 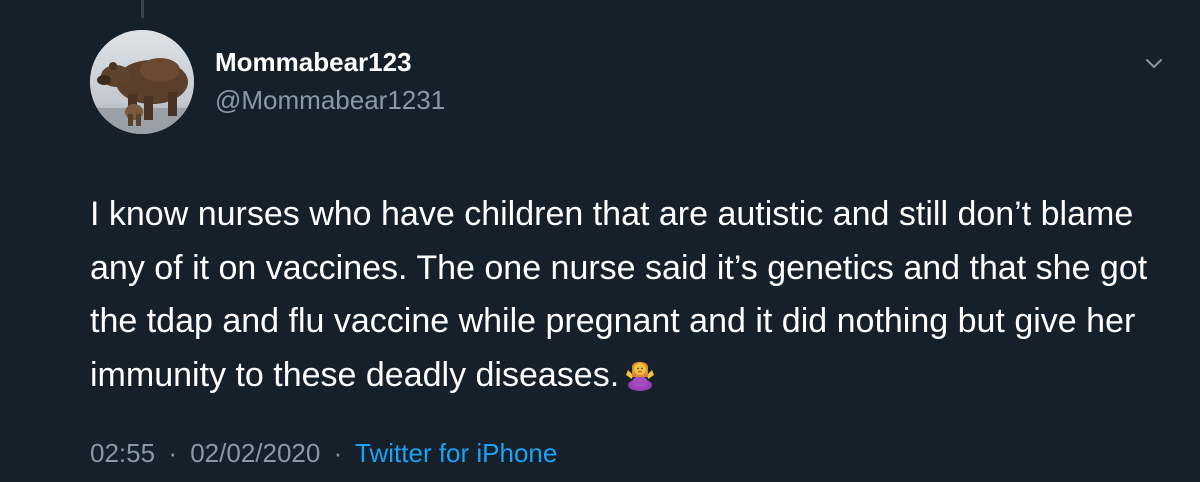 What do you see at coordinates (640, 376) in the screenshot?
I see `person-shrugging-emoji` at bounding box center [640, 376].